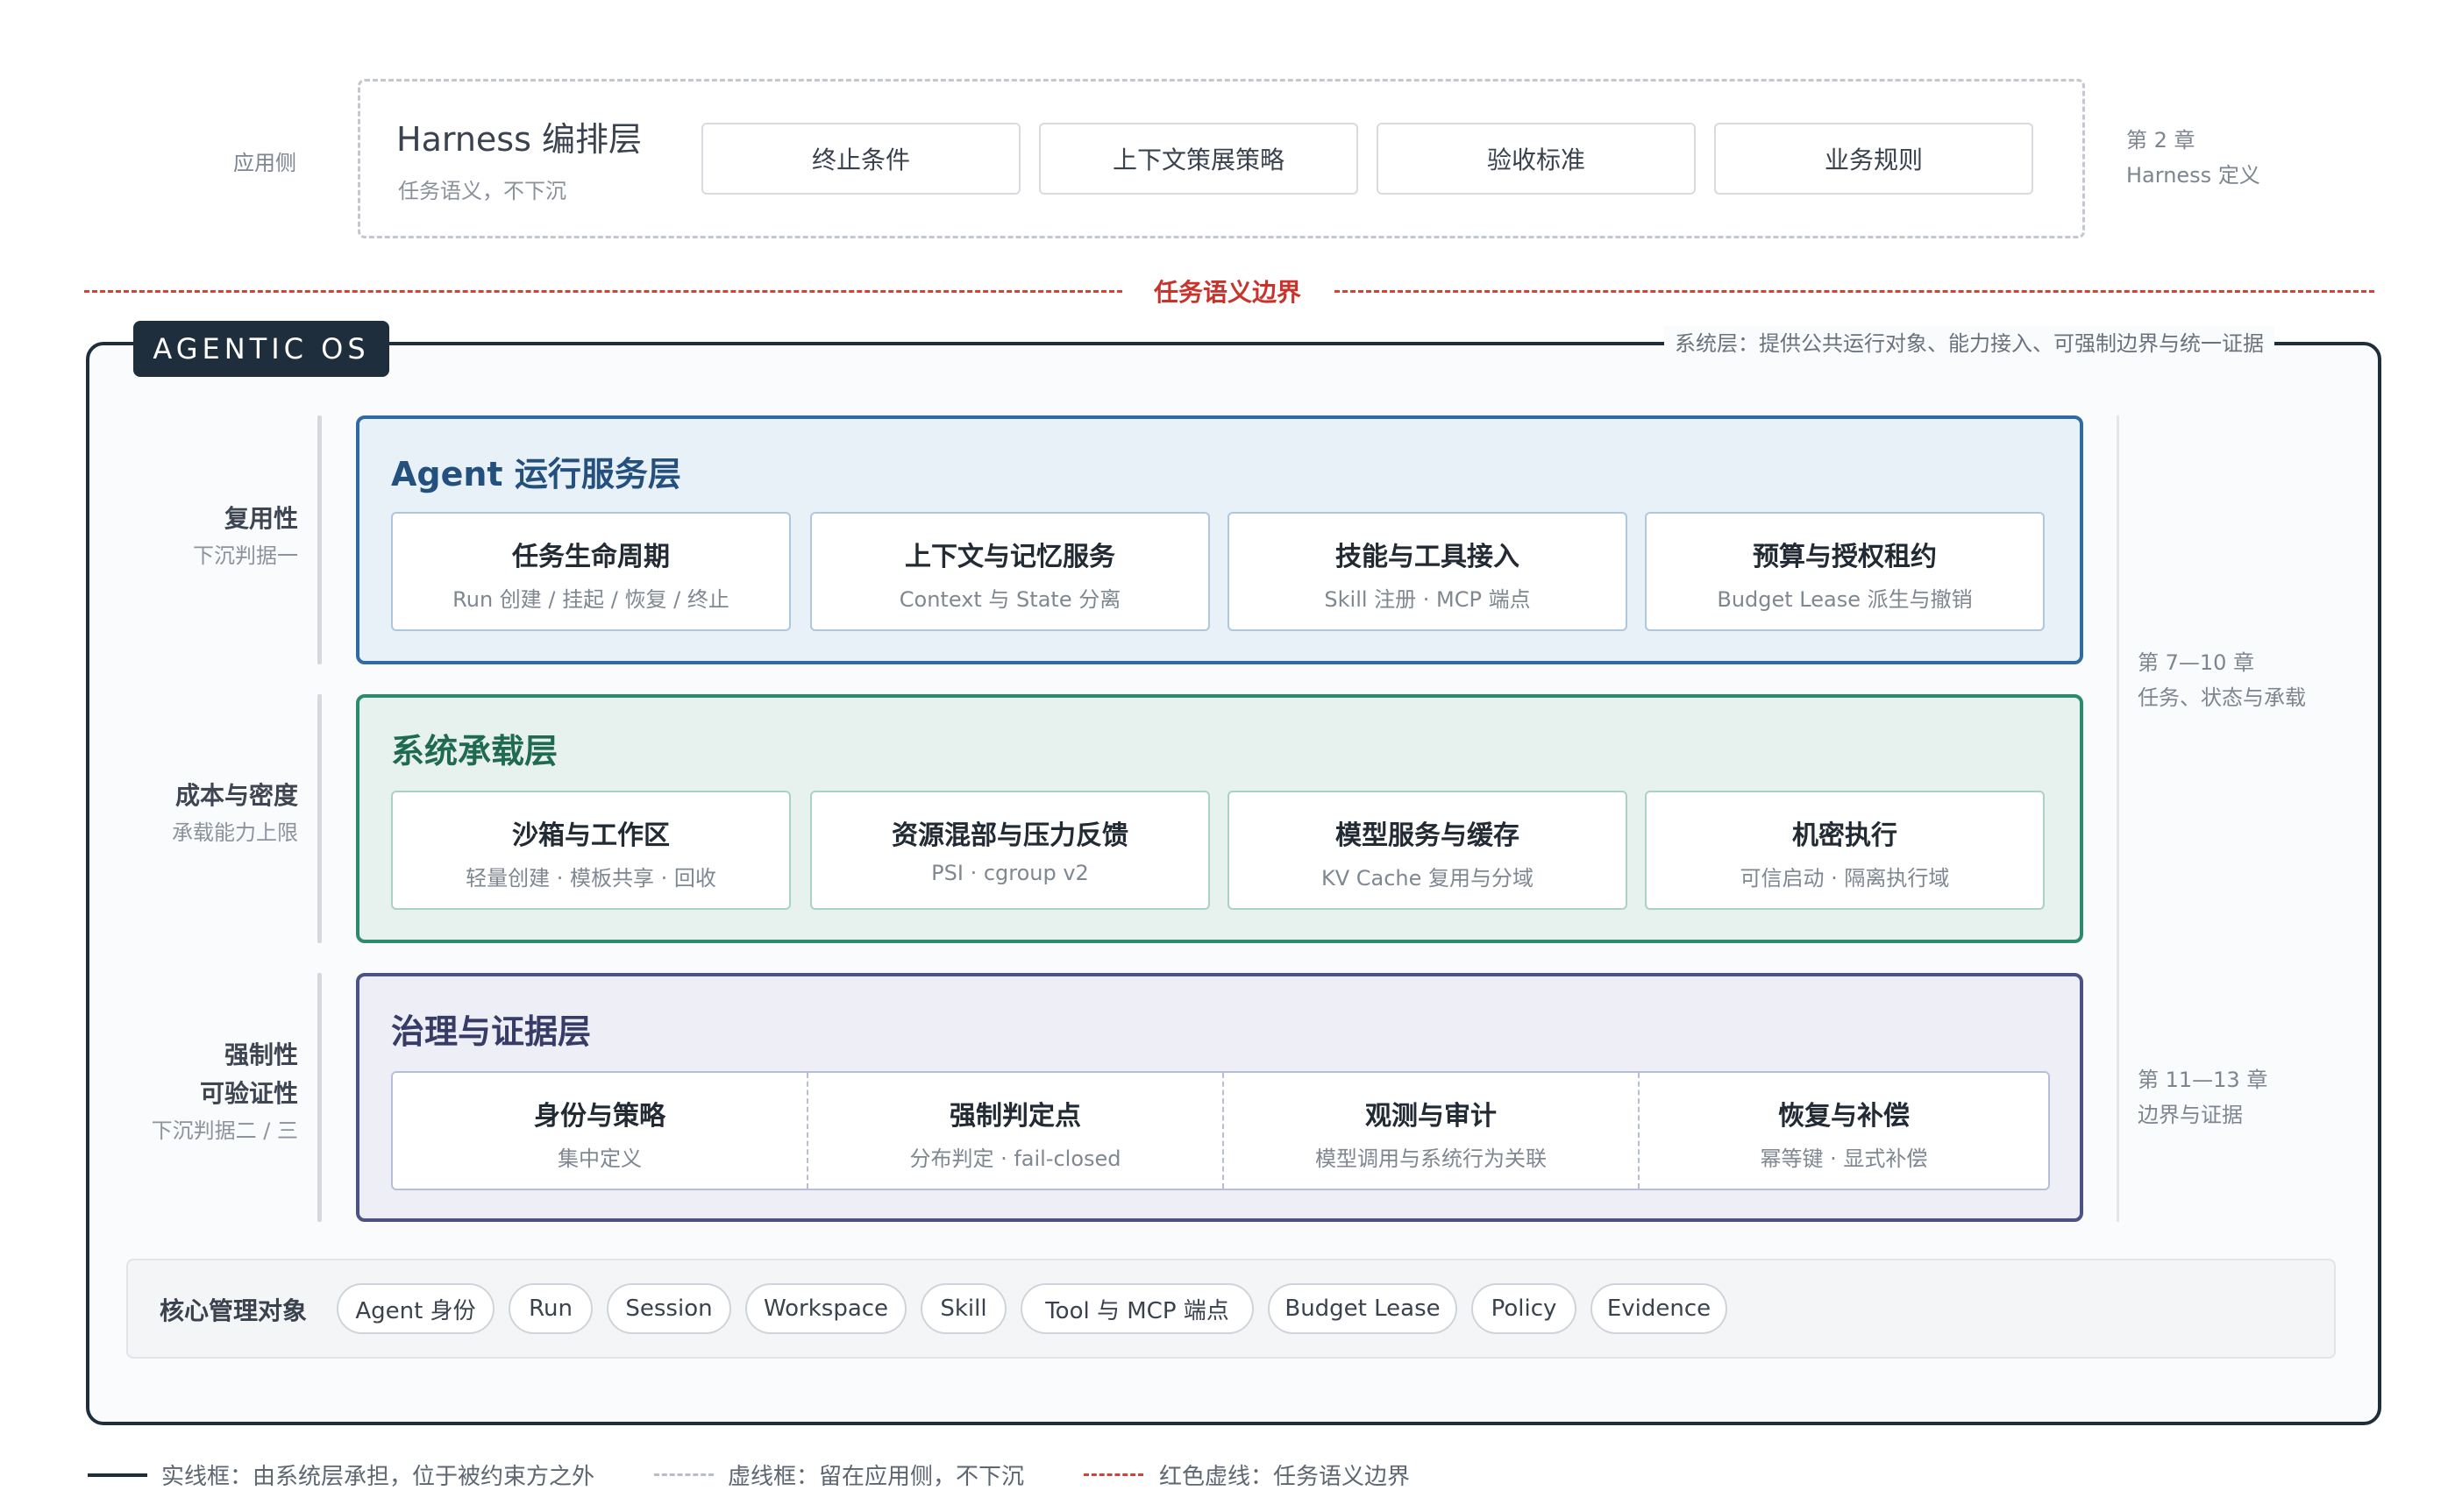  Describe the element at coordinates (2196, 662) in the screenshot. I see `chapter-ref-line: 第 7—10 章` at that location.